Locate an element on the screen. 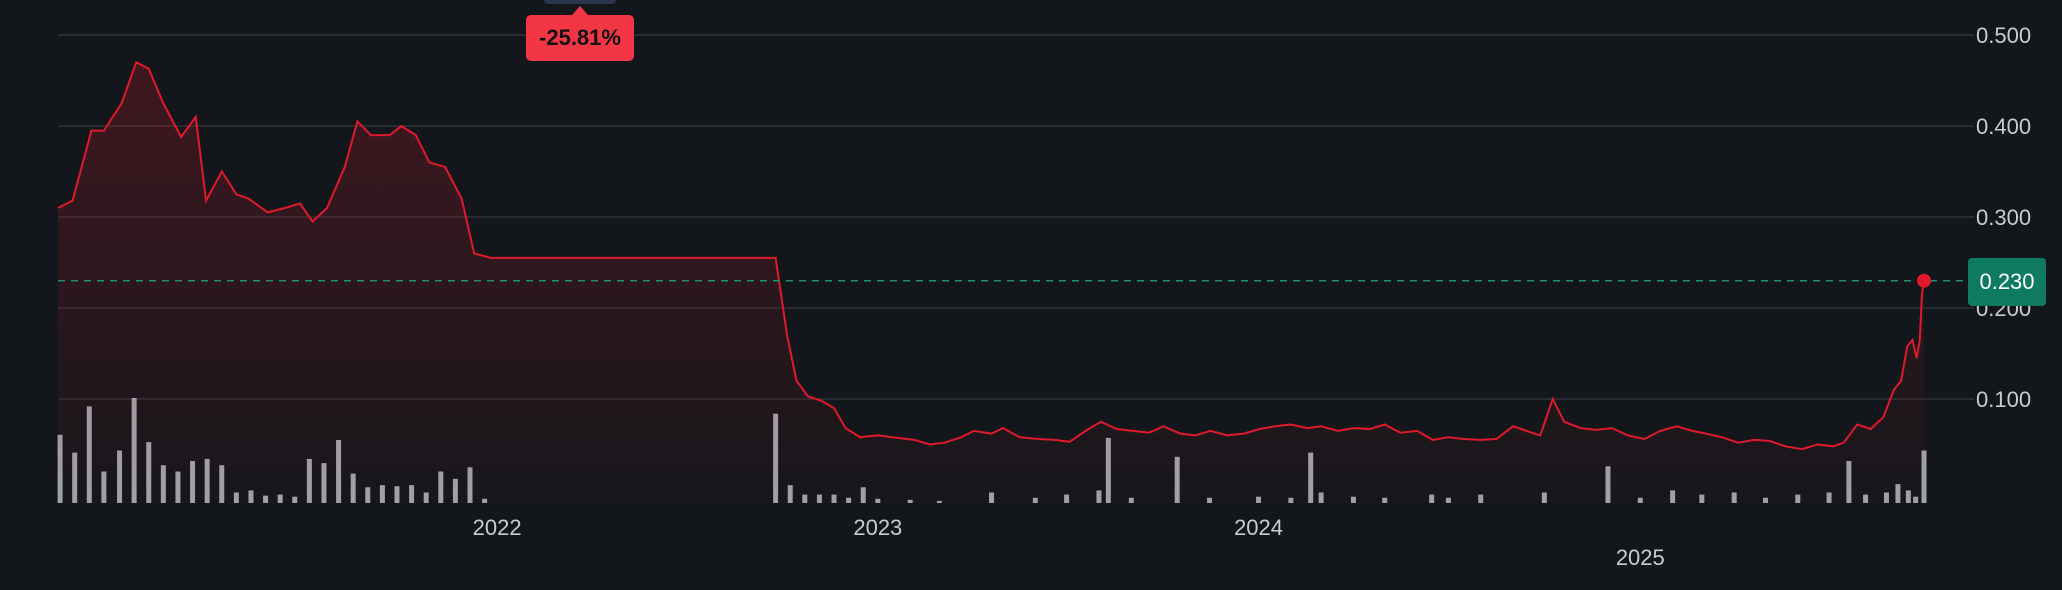 This screenshot has width=2062, height=590. x-tick-label: 2023 is located at coordinates (877, 527).